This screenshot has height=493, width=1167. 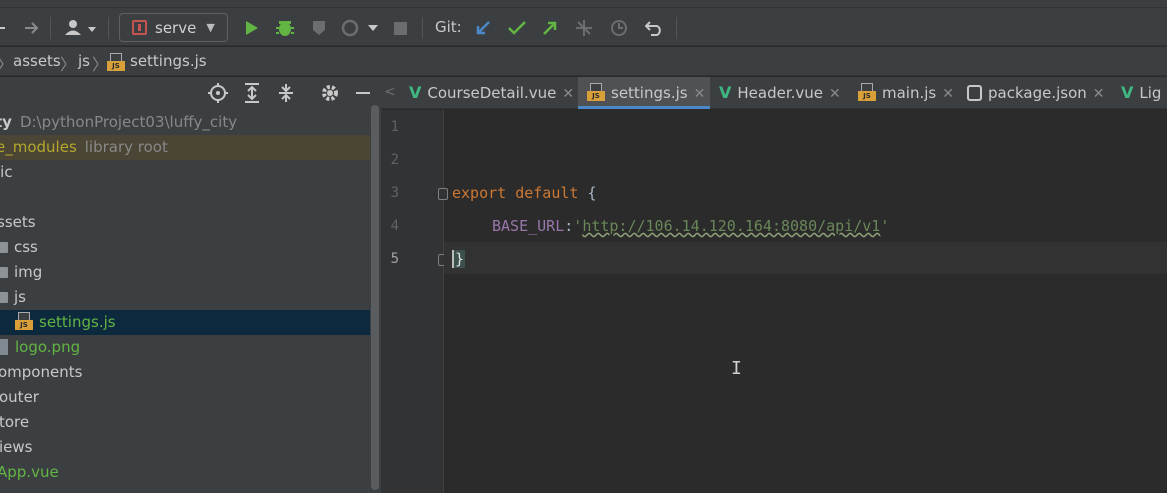 I want to click on tab-label: Header.vue, so click(x=780, y=93).